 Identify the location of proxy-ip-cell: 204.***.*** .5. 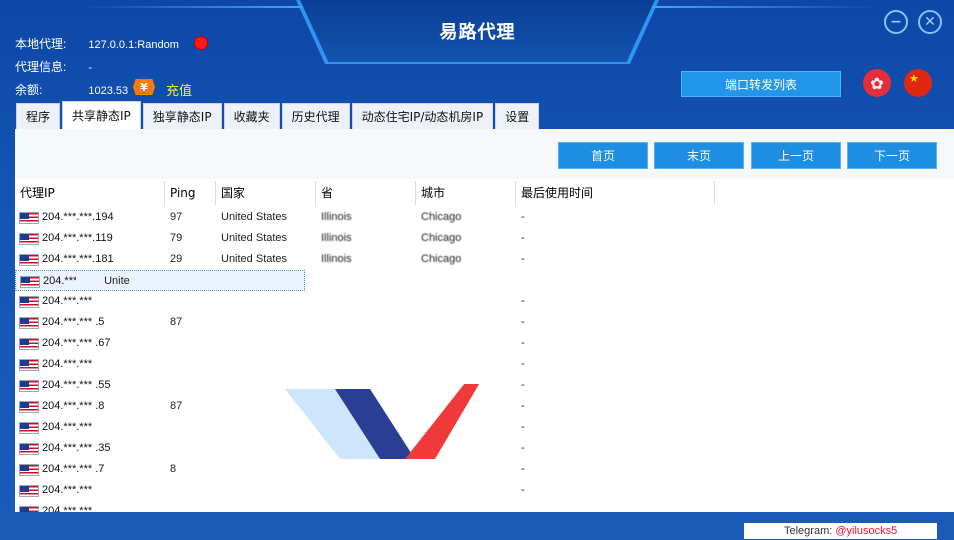
(90, 322).